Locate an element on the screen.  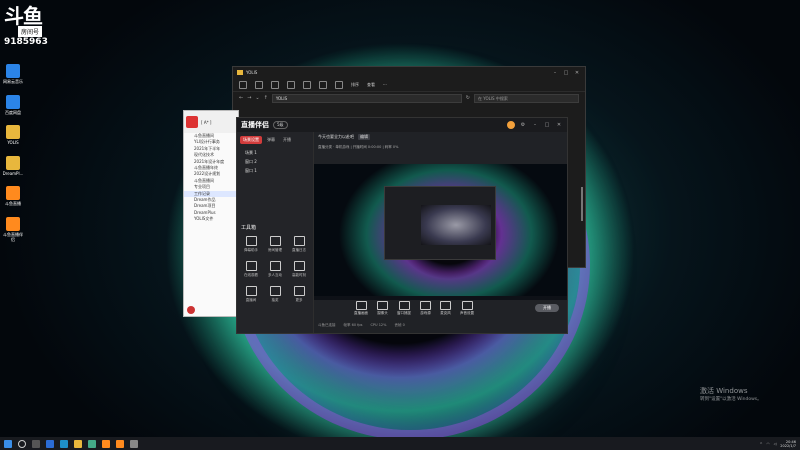
forward-icon: → is located at coordinates (249, 98).